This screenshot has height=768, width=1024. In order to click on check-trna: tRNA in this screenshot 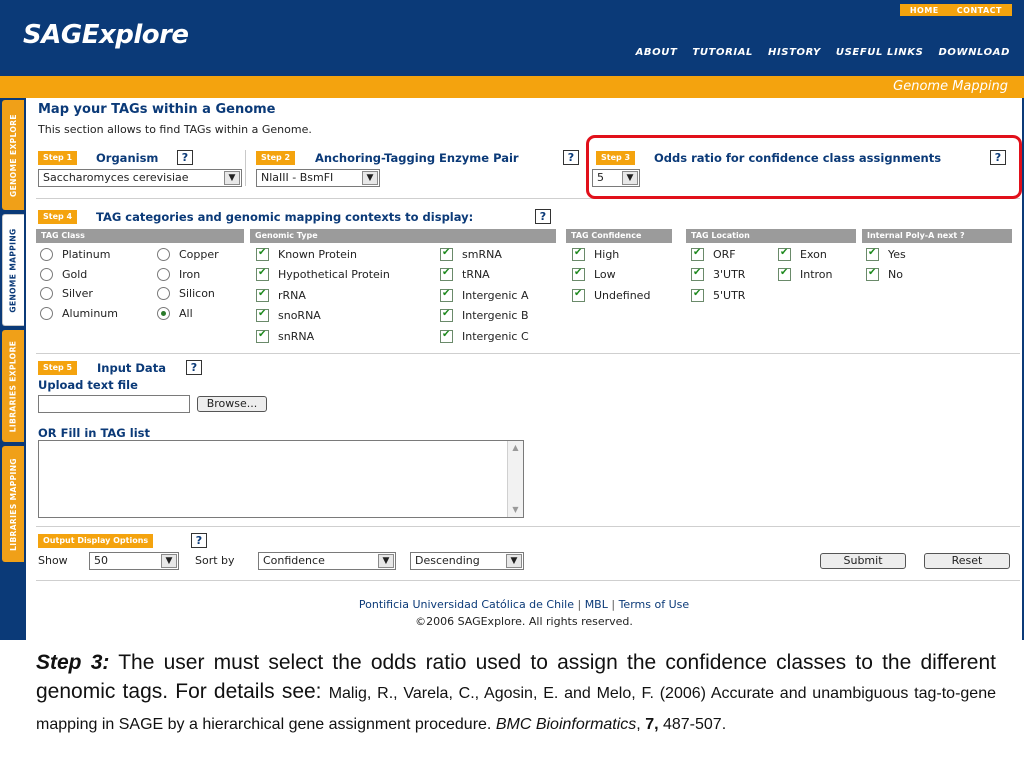, I will do `click(465, 274)`.